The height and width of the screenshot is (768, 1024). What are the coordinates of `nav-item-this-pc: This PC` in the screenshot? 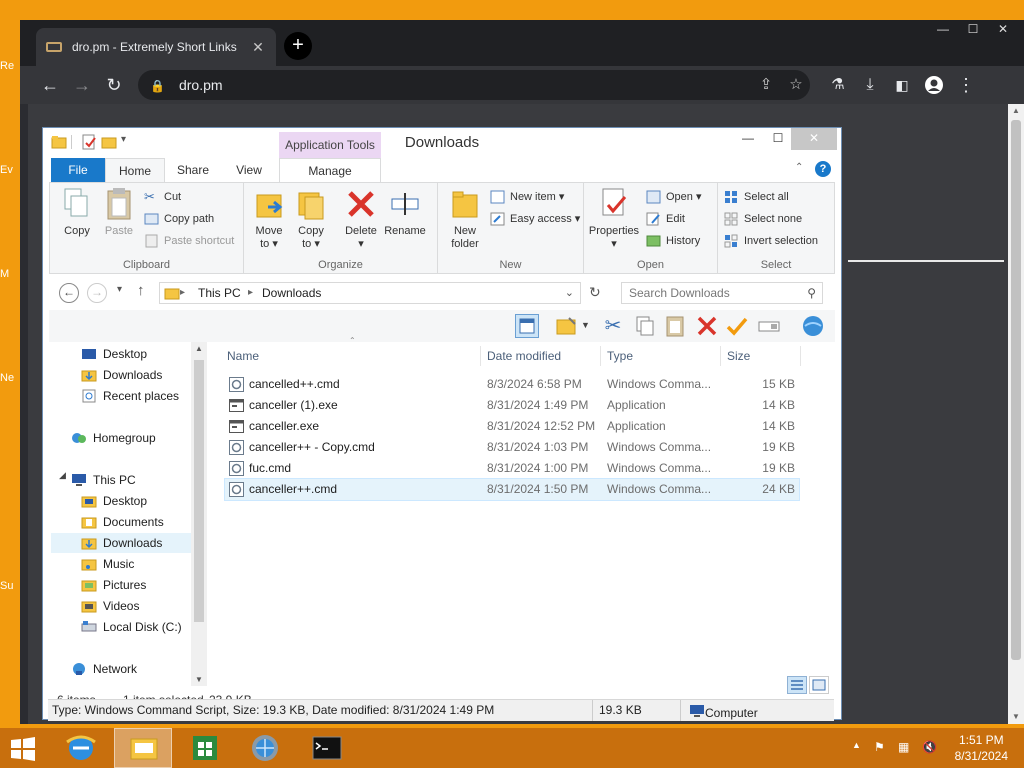 It's located at (103, 480).